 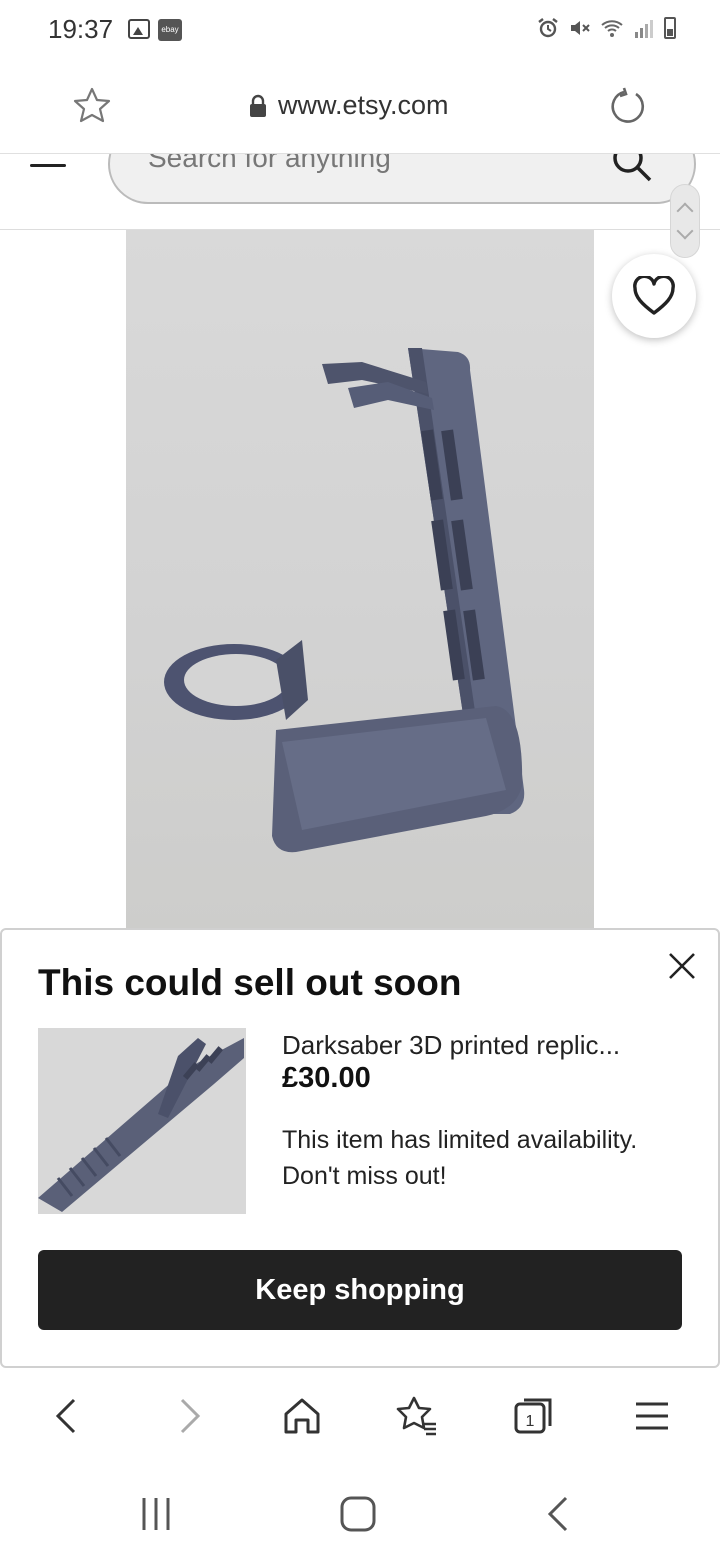 I want to click on address-field: www.etsy.com, so click(x=348, y=105).